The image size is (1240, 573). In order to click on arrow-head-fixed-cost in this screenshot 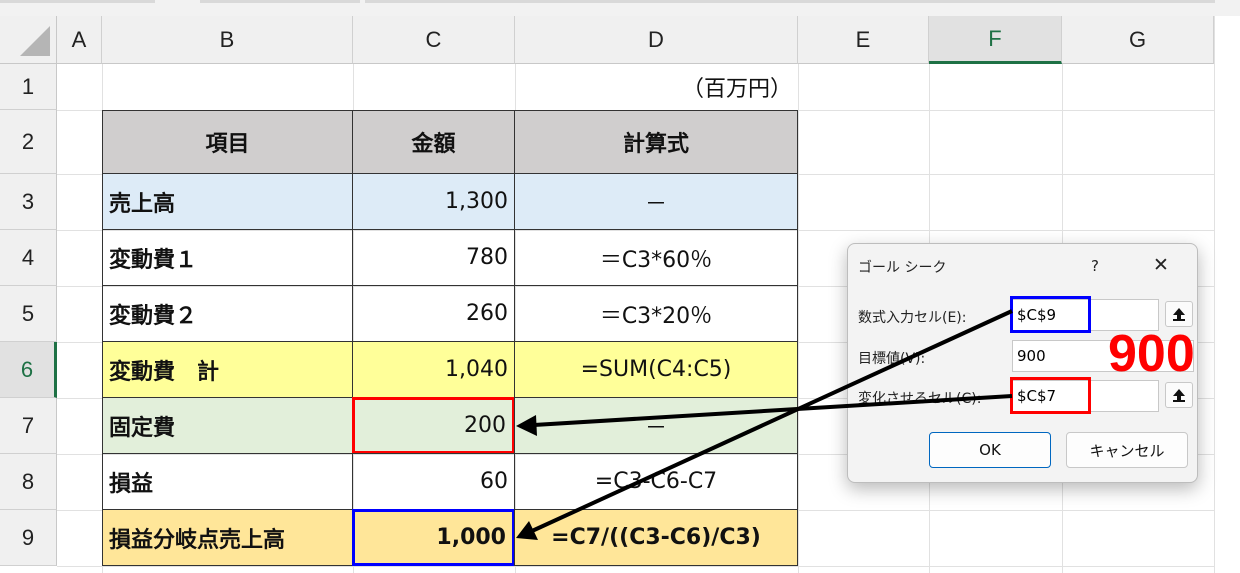, I will do `click(526, 425)`.